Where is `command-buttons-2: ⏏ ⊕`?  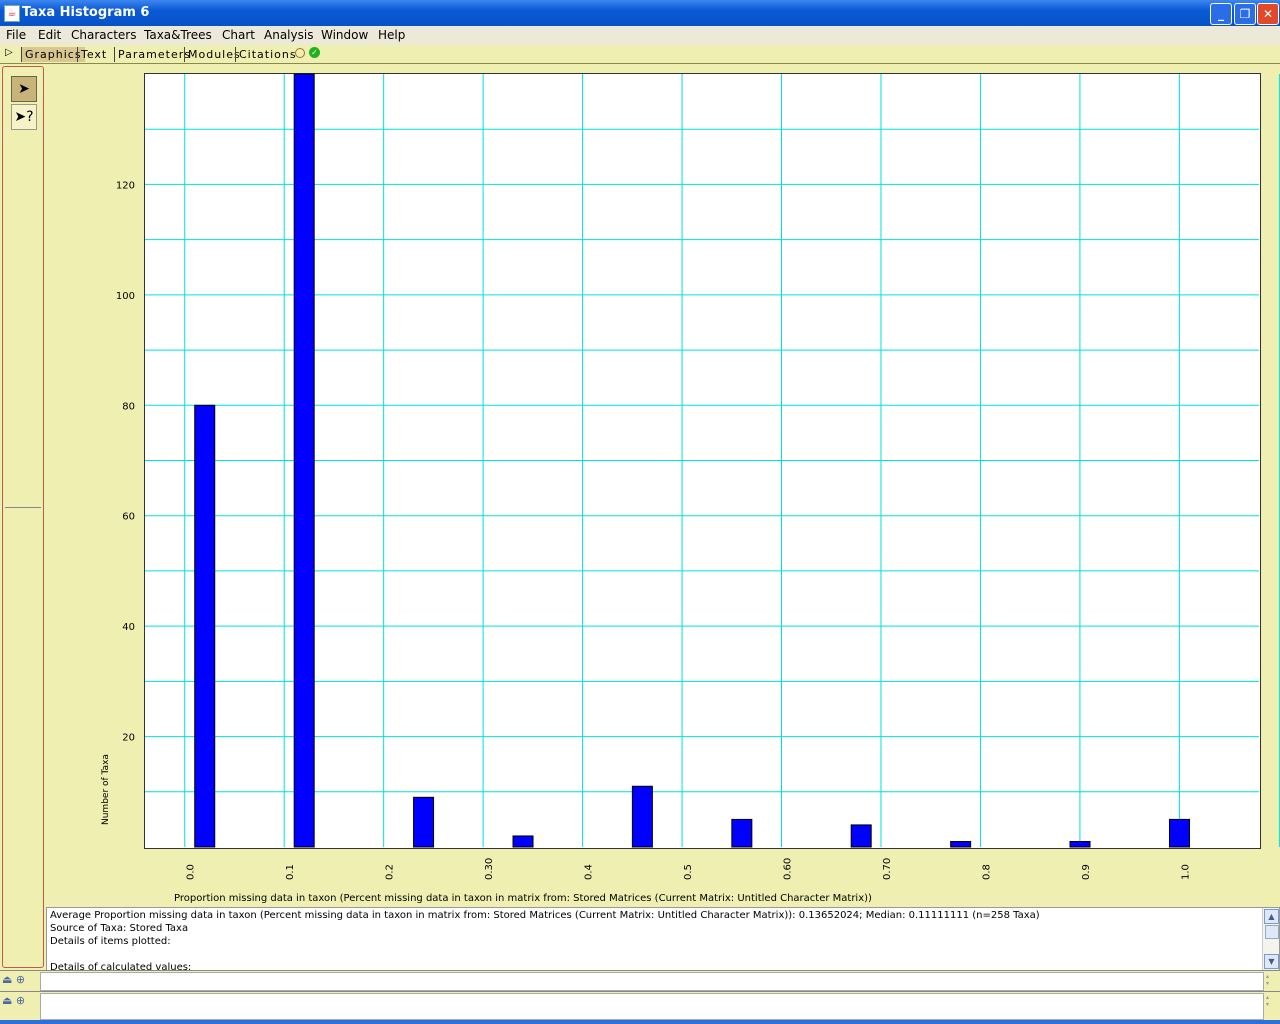 command-buttons-2: ⏏ ⊕ is located at coordinates (19, 1002).